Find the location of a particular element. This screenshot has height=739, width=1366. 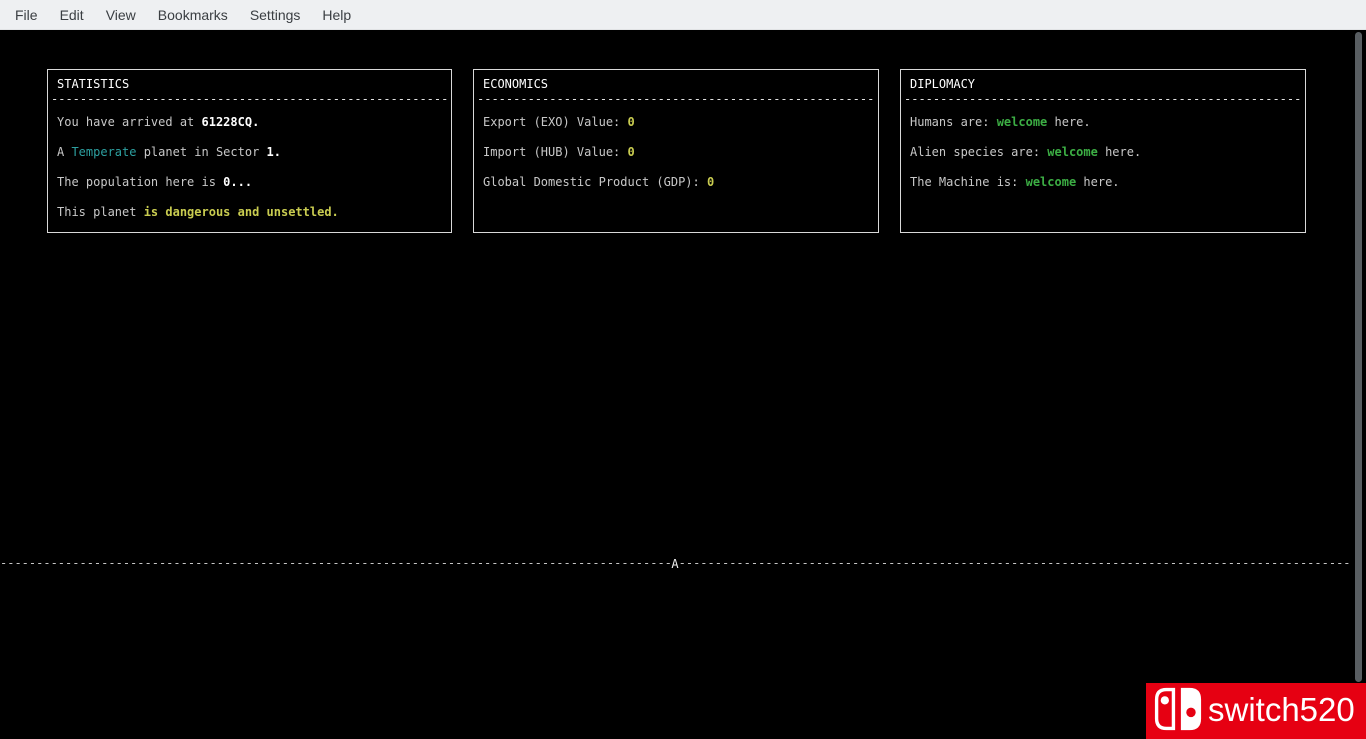

menu-file: File is located at coordinates (26, 14).